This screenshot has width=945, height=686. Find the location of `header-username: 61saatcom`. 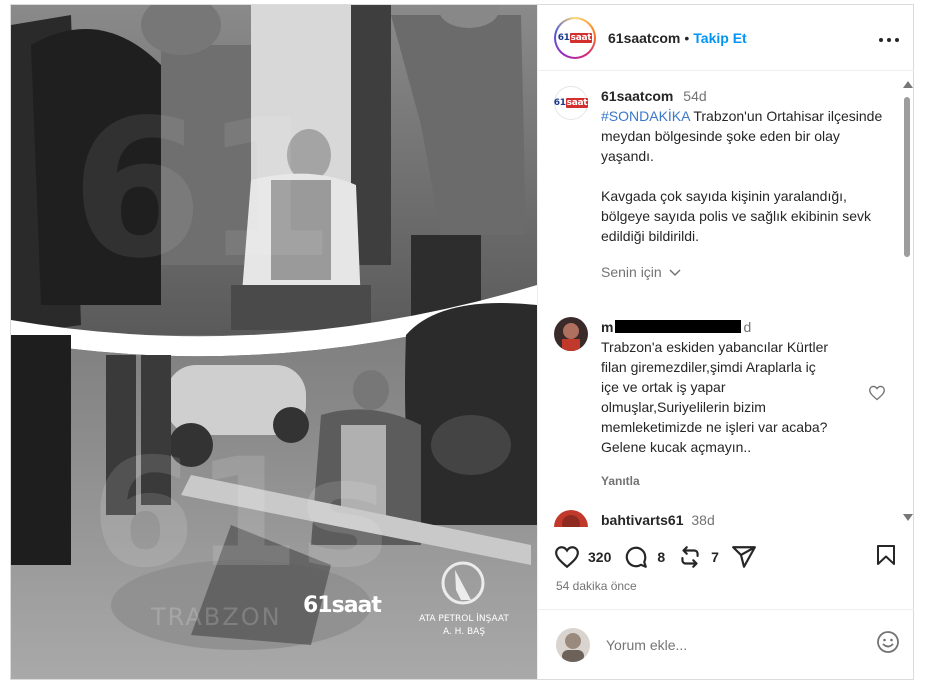

header-username: 61saatcom is located at coordinates (644, 38).